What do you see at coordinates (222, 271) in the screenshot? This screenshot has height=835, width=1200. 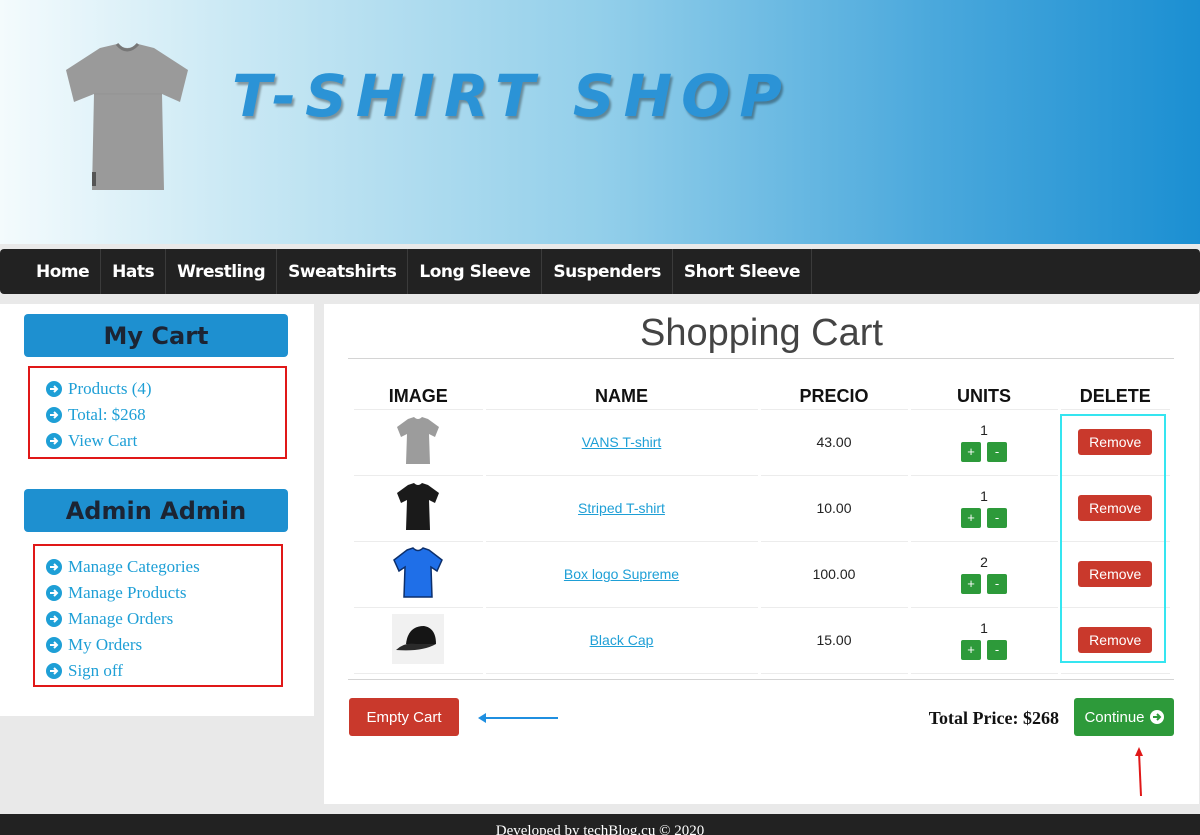 I see `nav-item-wrestling: Wrestling` at bounding box center [222, 271].